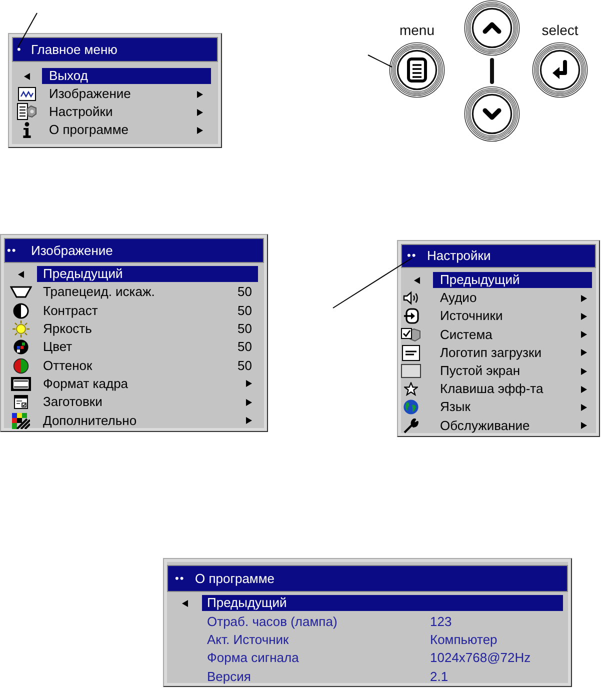 The image size is (601, 688). I want to click on menu-item: Аудио, so click(512, 298).